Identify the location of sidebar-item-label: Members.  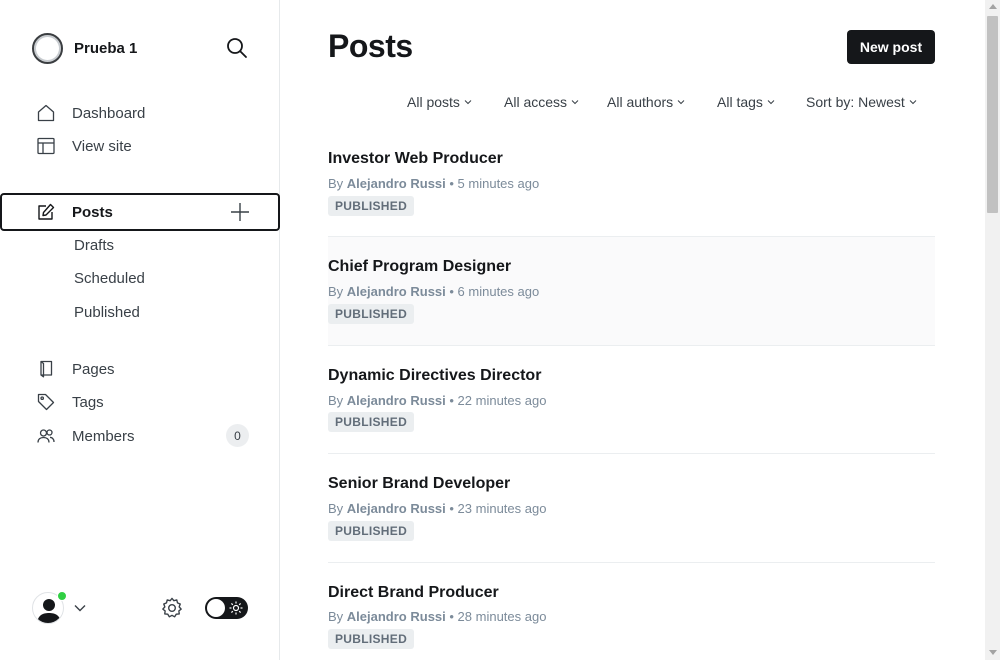
(103, 436).